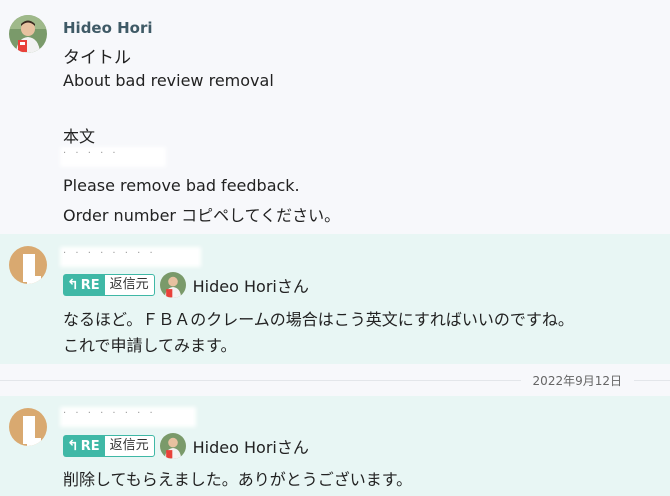  What do you see at coordinates (318, 319) in the screenshot?
I see `message-line: なるほど。ＦＢＡのクレームの場合はこう英文にすればいいのですね。` at bounding box center [318, 319].